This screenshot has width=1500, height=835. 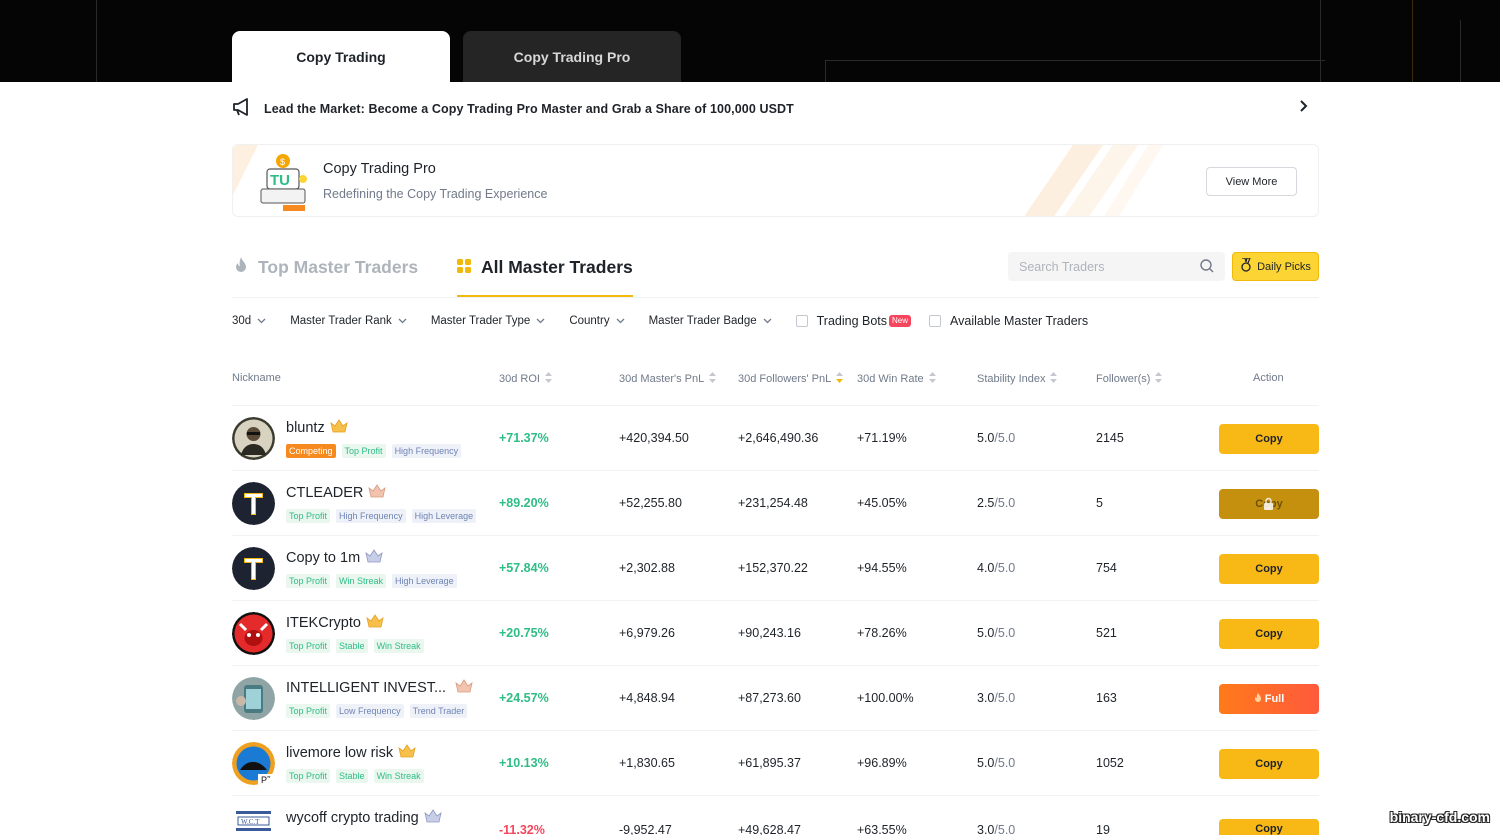 I want to click on master-pnl-value: +1,830.65, so click(x=647, y=763).